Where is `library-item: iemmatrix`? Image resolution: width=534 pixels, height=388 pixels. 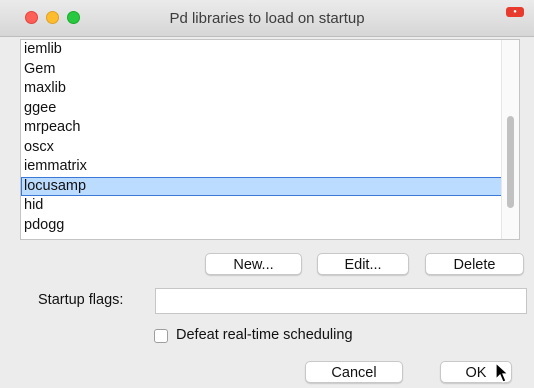 library-item: iemmatrix is located at coordinates (261, 167).